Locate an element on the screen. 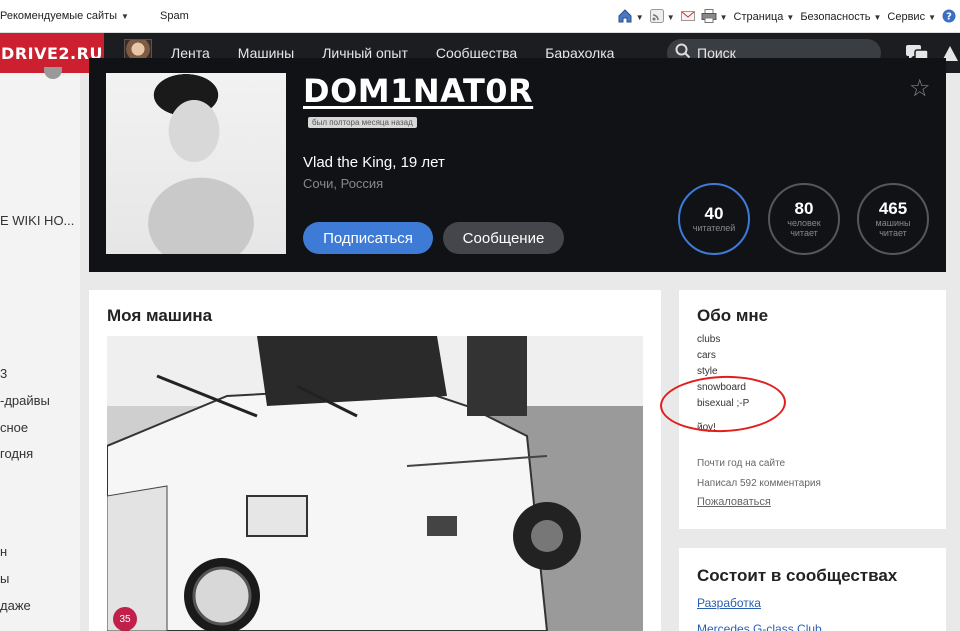 The image size is (960, 631). stat-label: человек читает is located at coordinates (804, 228).